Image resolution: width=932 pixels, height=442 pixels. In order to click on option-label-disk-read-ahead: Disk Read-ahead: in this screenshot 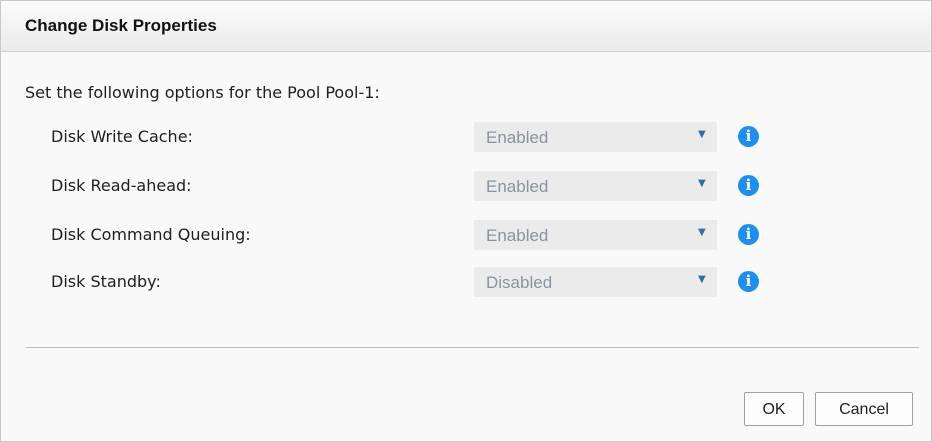, I will do `click(121, 185)`.